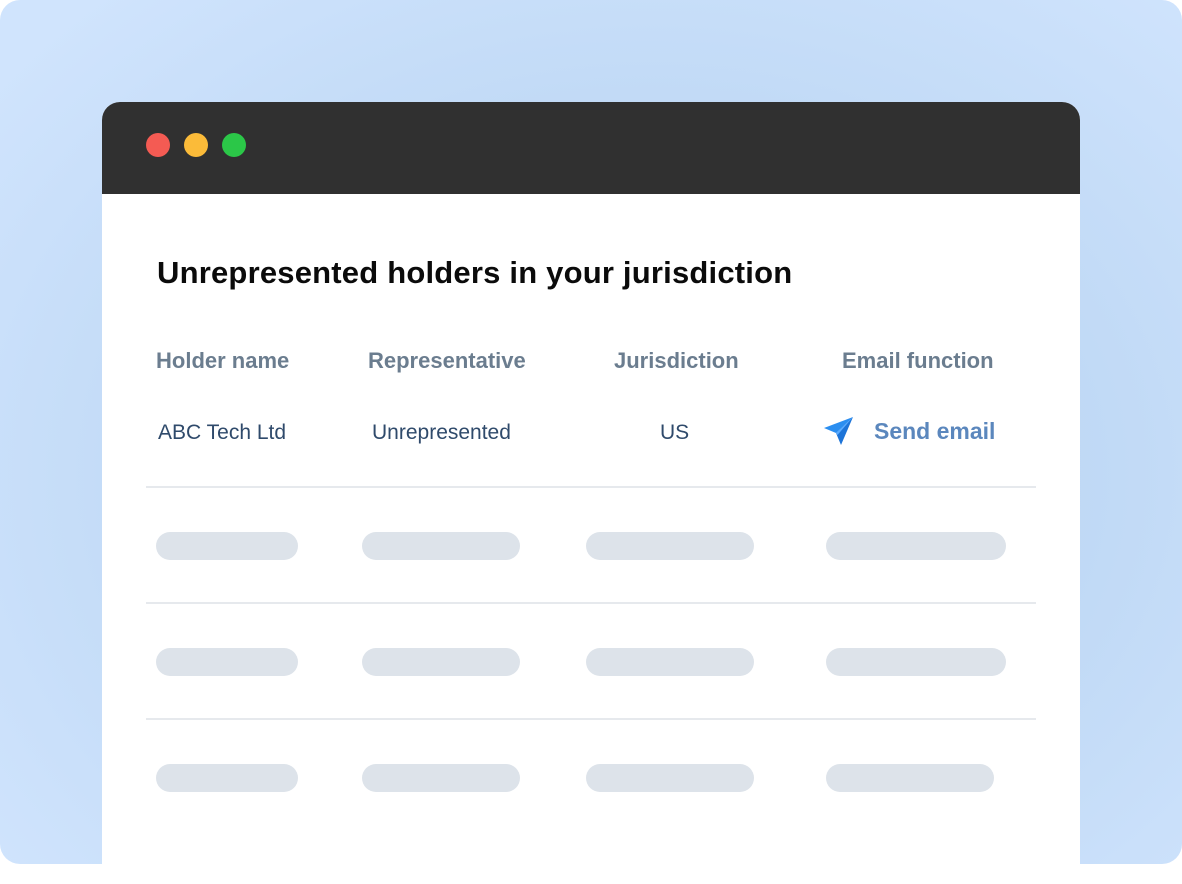  What do you see at coordinates (447, 360) in the screenshot?
I see `column-header-representative: Representative` at bounding box center [447, 360].